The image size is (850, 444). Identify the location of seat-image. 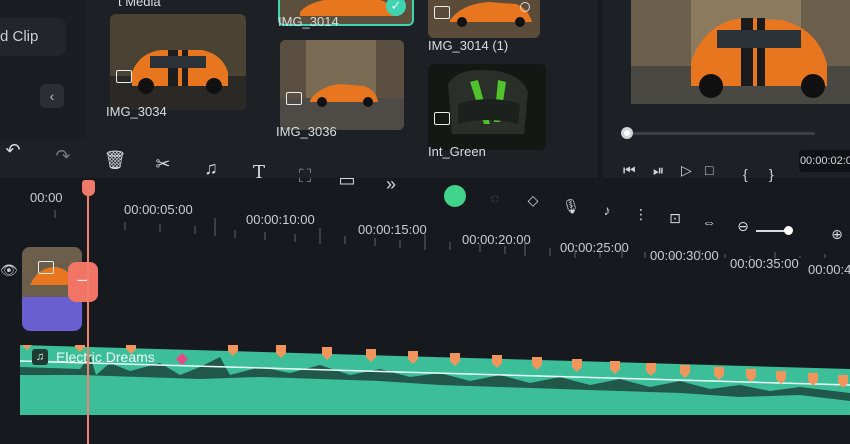
(487, 107).